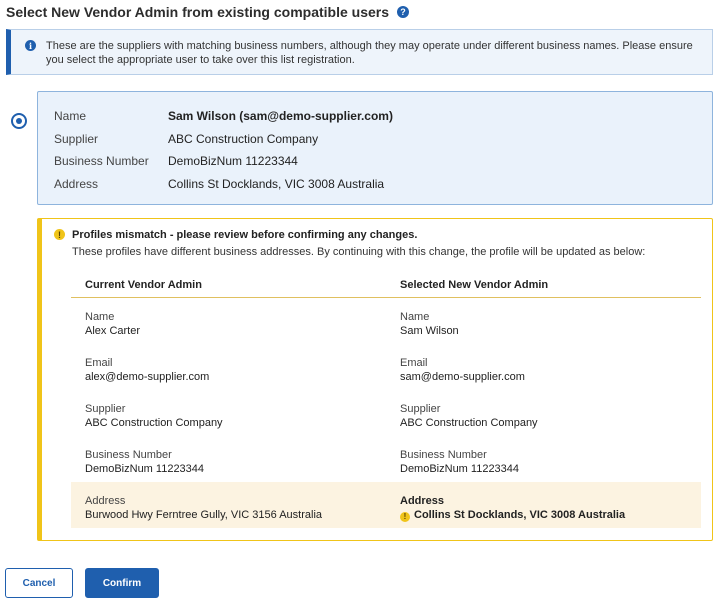 The image size is (719, 600). I want to click on card-row-business-number: Business Number DemoBizNum 11223344, so click(375, 161).